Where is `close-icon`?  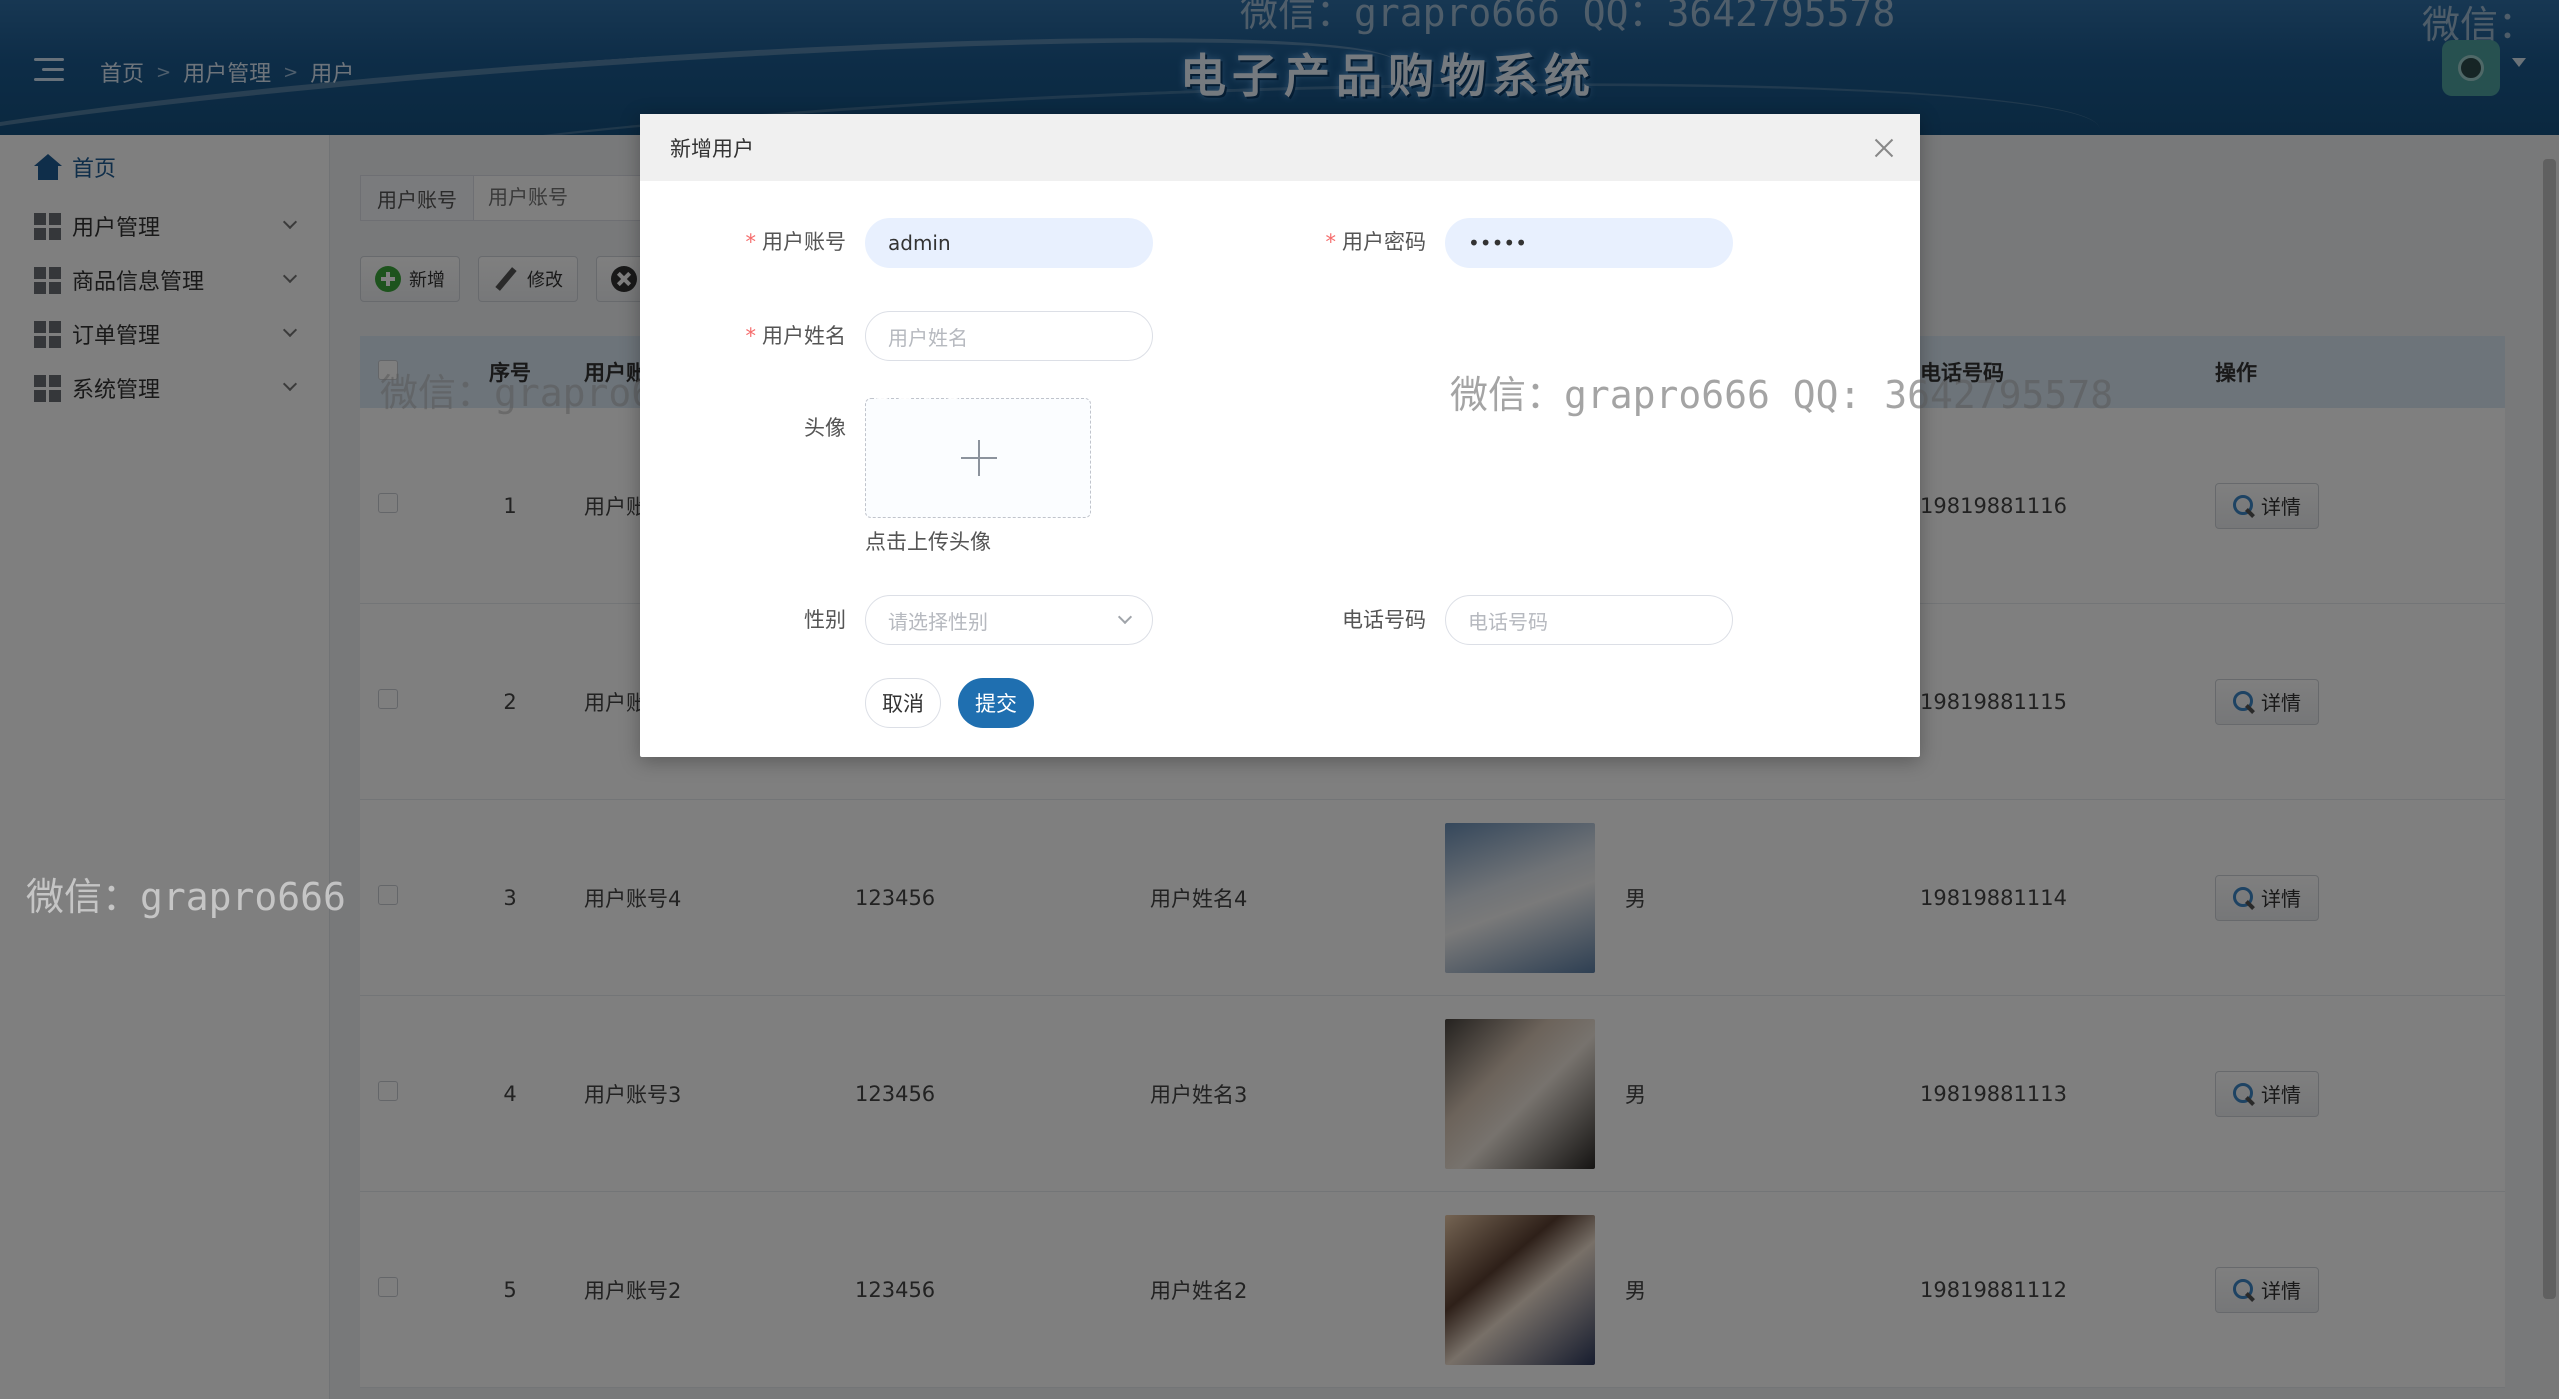 close-icon is located at coordinates (1884, 148).